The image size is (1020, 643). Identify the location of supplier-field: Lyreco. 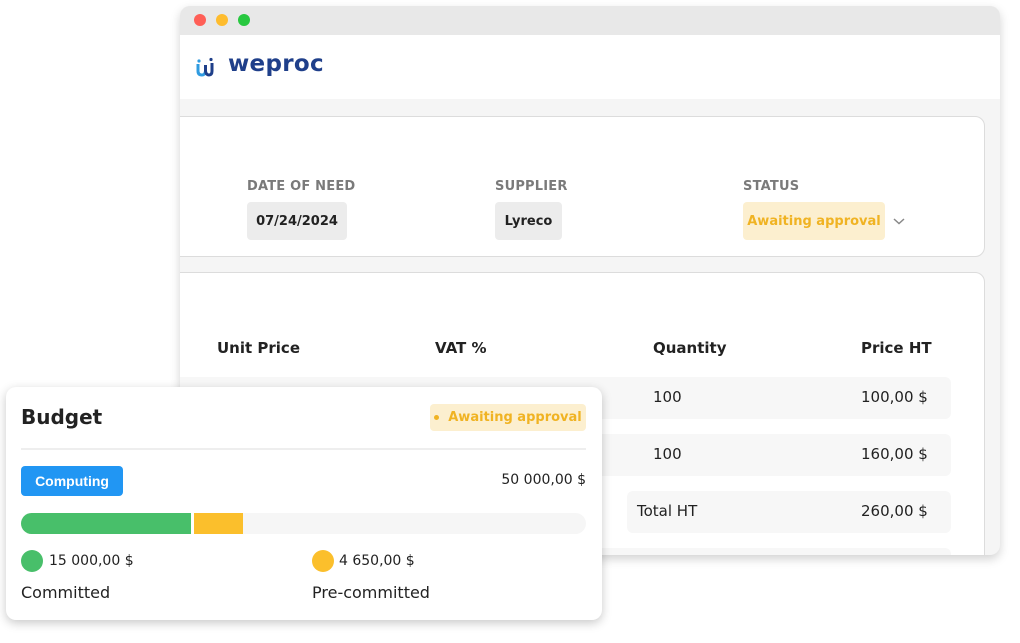
(528, 221).